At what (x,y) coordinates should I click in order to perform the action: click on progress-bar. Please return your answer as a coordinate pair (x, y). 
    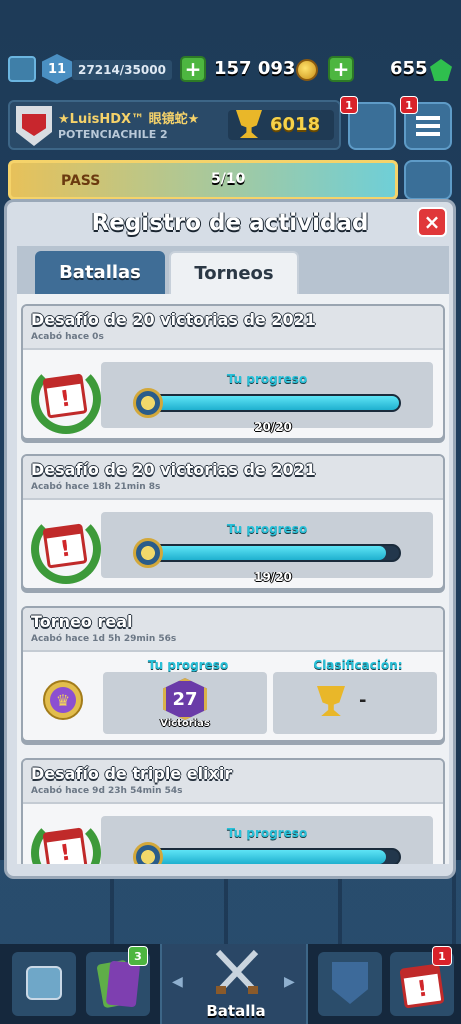
    Looking at the image, I should click on (273, 856).